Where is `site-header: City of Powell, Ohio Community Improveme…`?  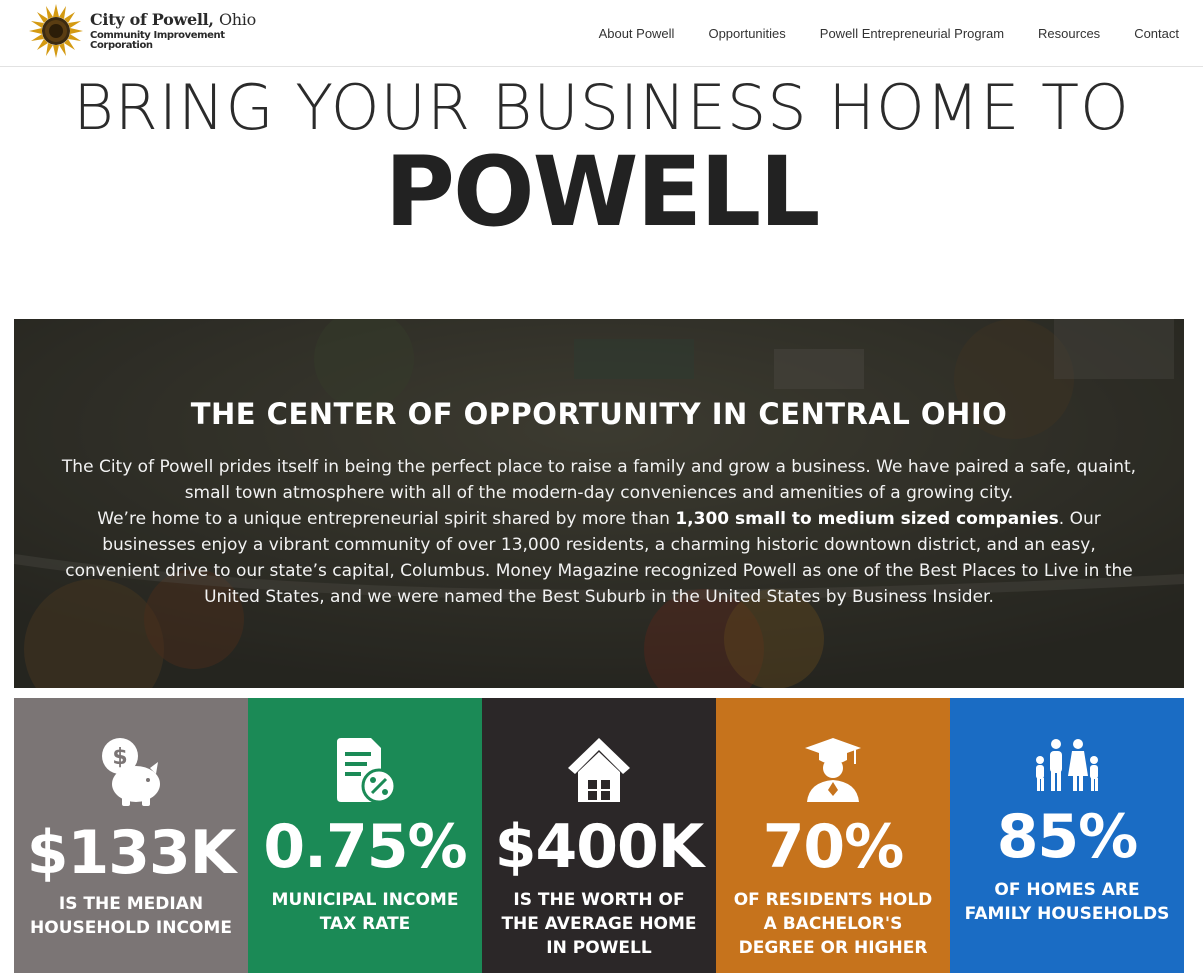 site-header: City of Powell, Ohio Community Improveme… is located at coordinates (601, 33).